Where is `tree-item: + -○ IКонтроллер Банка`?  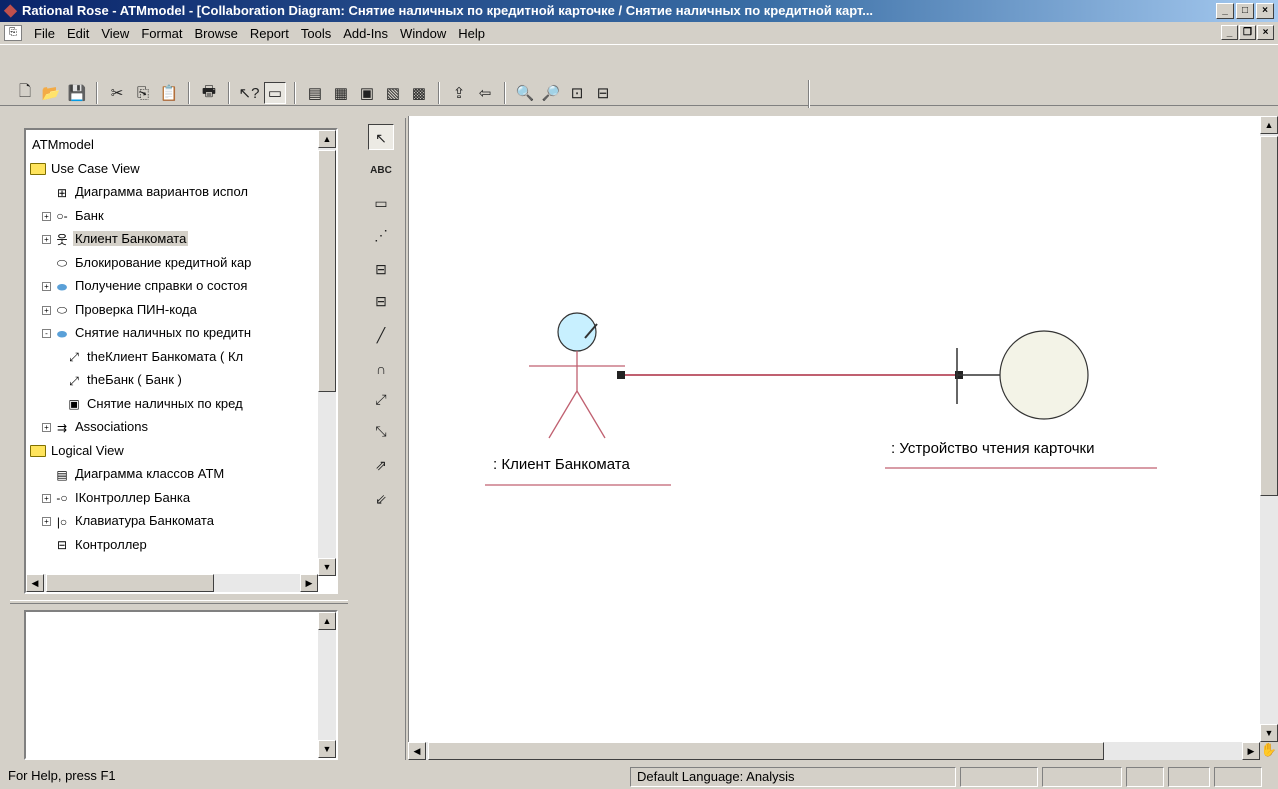 tree-item: + -○ IКонтроллер Банка is located at coordinates (173, 499).